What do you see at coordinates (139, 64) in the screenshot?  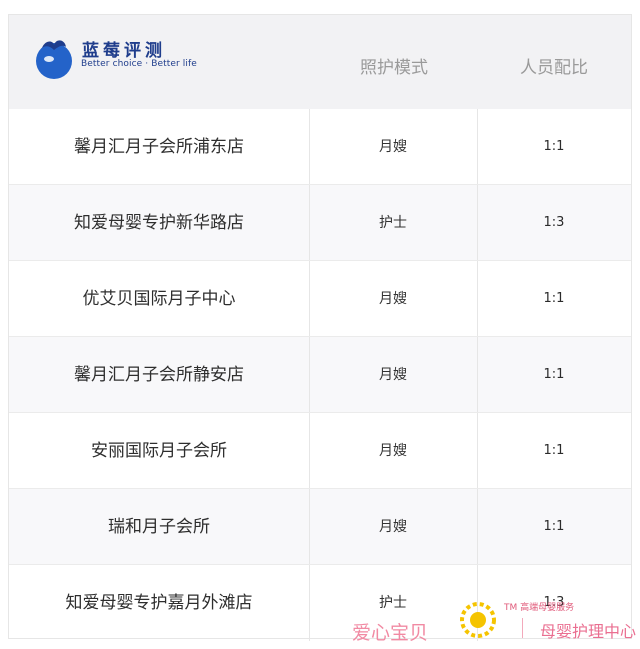 I see `brand-slogan: Better choice · Better life` at bounding box center [139, 64].